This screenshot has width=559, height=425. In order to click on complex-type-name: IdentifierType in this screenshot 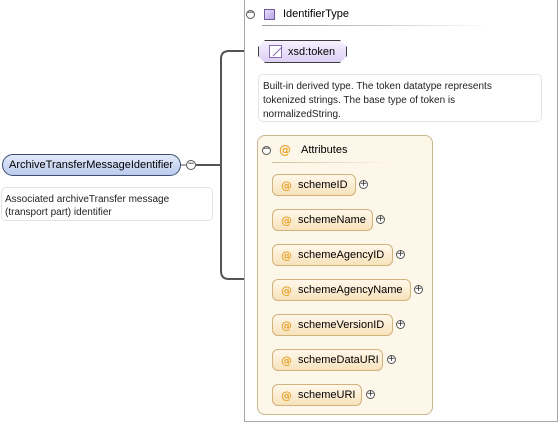, I will do `click(316, 14)`.